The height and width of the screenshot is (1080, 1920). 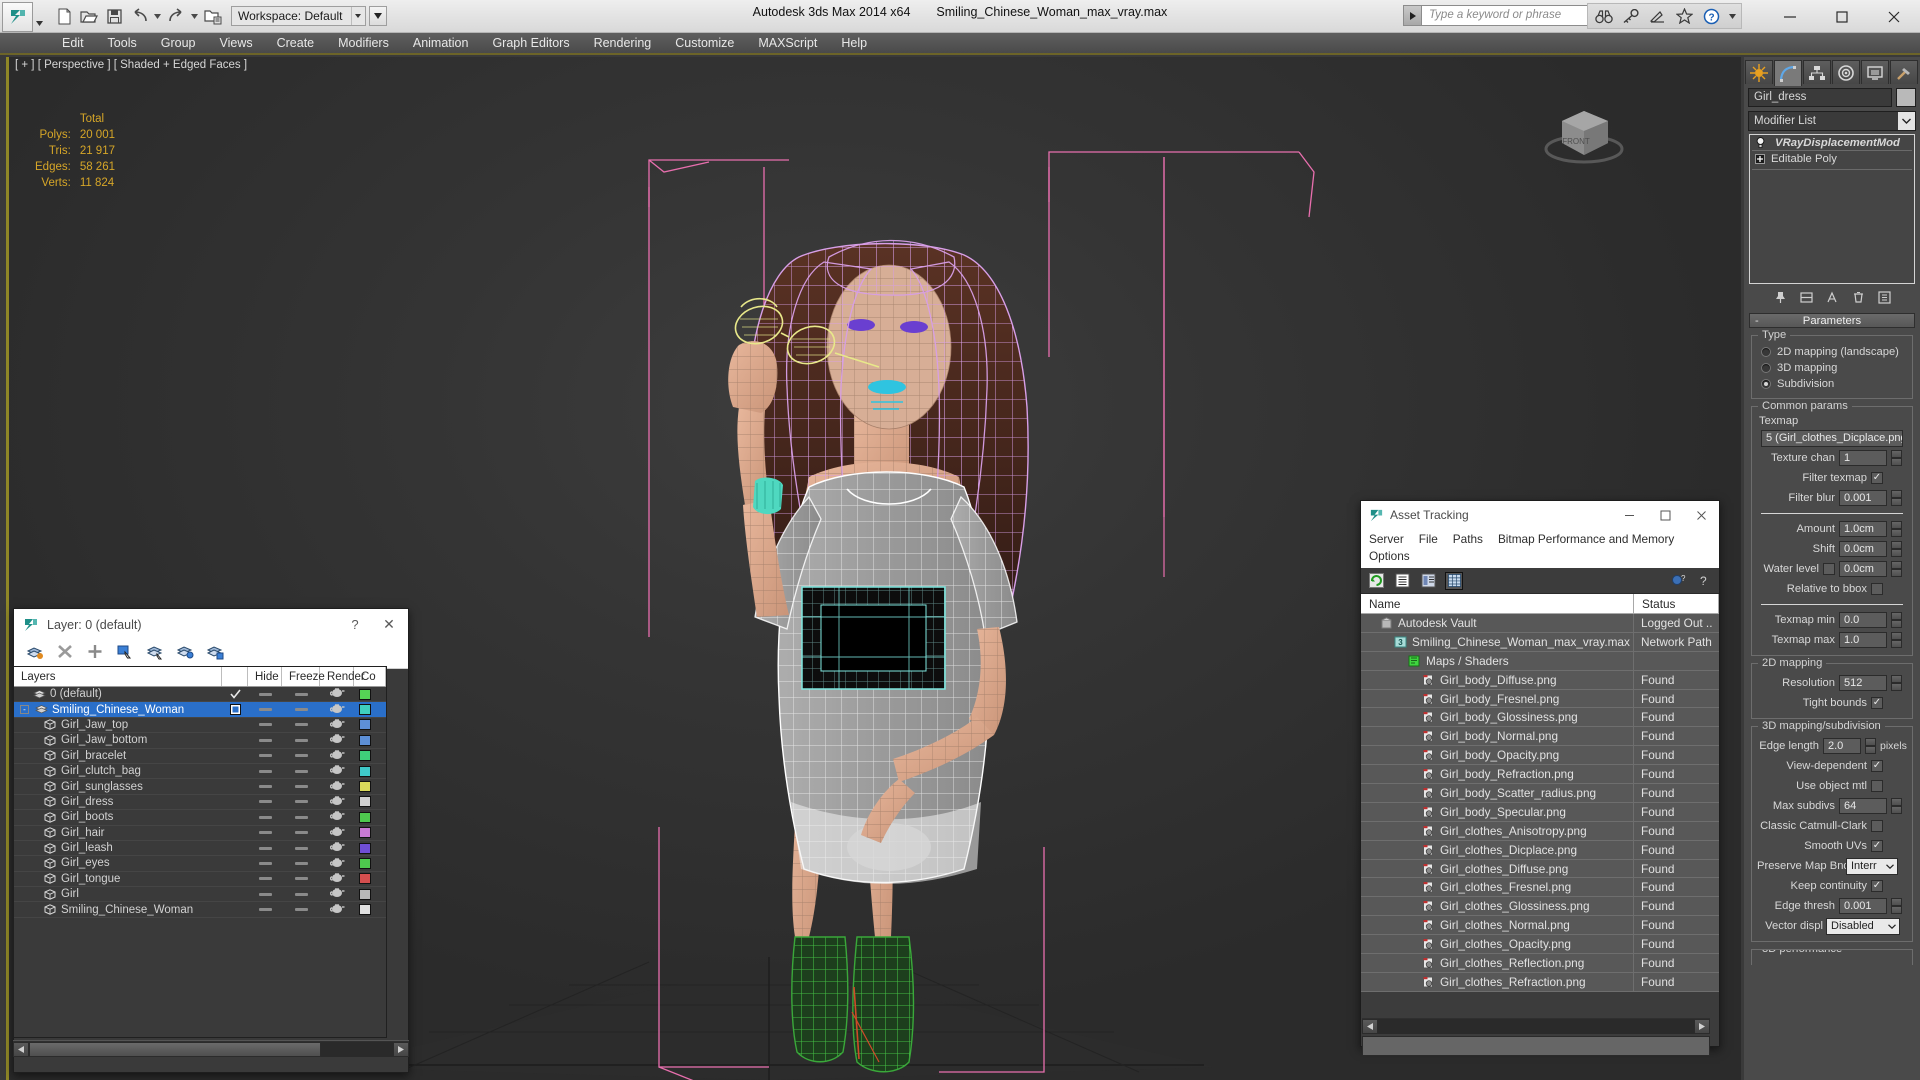 I want to click on resolution-field: 512, so click(x=1863, y=683).